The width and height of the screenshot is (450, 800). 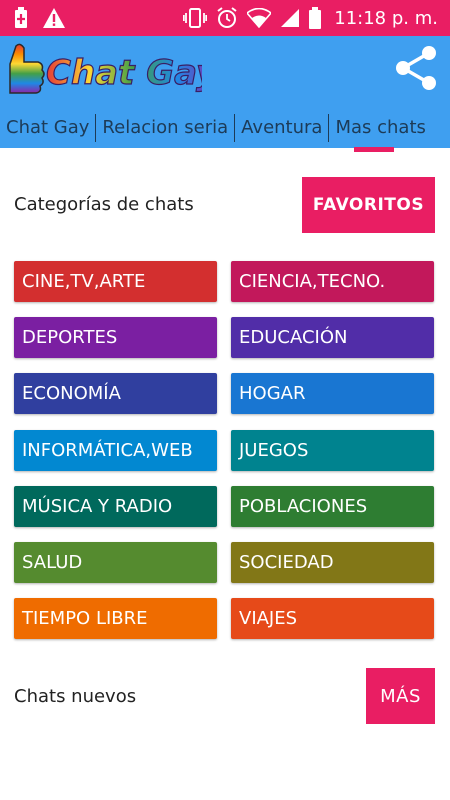 What do you see at coordinates (124, 73) in the screenshot?
I see `logo-text: Chat Gay` at bounding box center [124, 73].